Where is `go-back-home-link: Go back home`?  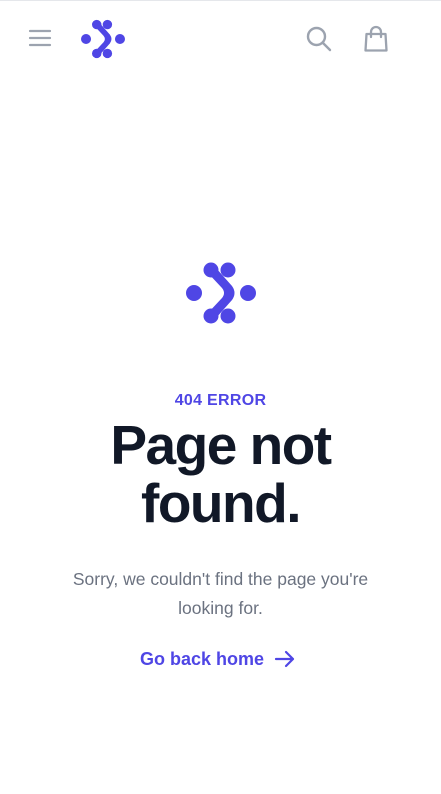 go-back-home-link: Go back home is located at coordinates (218, 659).